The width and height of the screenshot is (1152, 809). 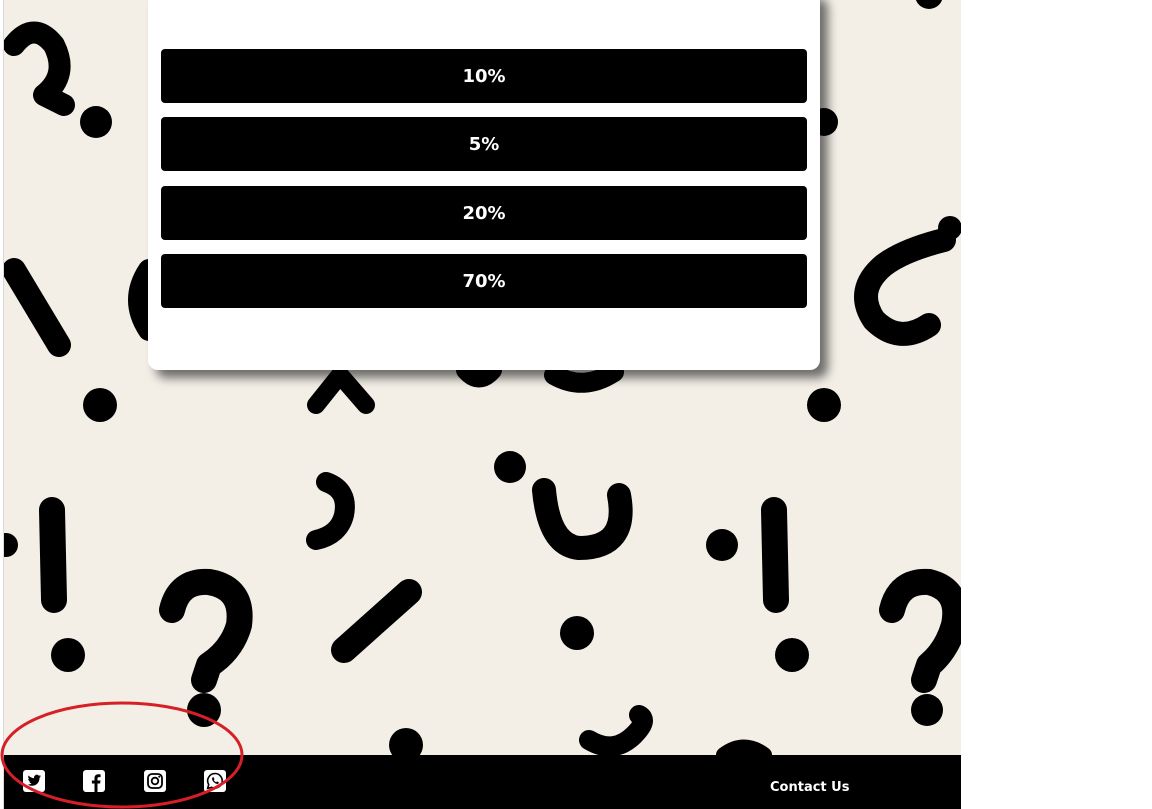 I want to click on twitter-icon, so click(x=34, y=781).